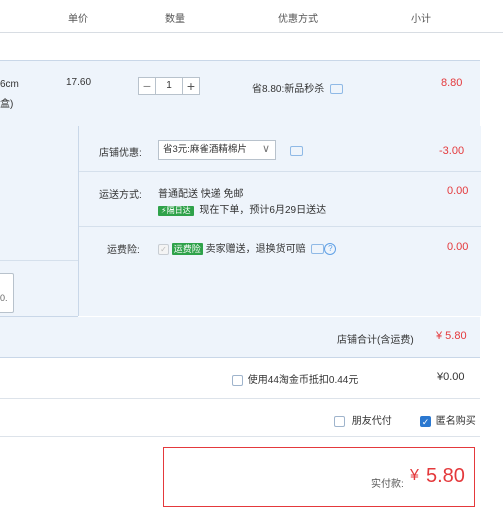 The width and height of the screenshot is (503, 507). I want to click on coin-checkbox, so click(237, 380).